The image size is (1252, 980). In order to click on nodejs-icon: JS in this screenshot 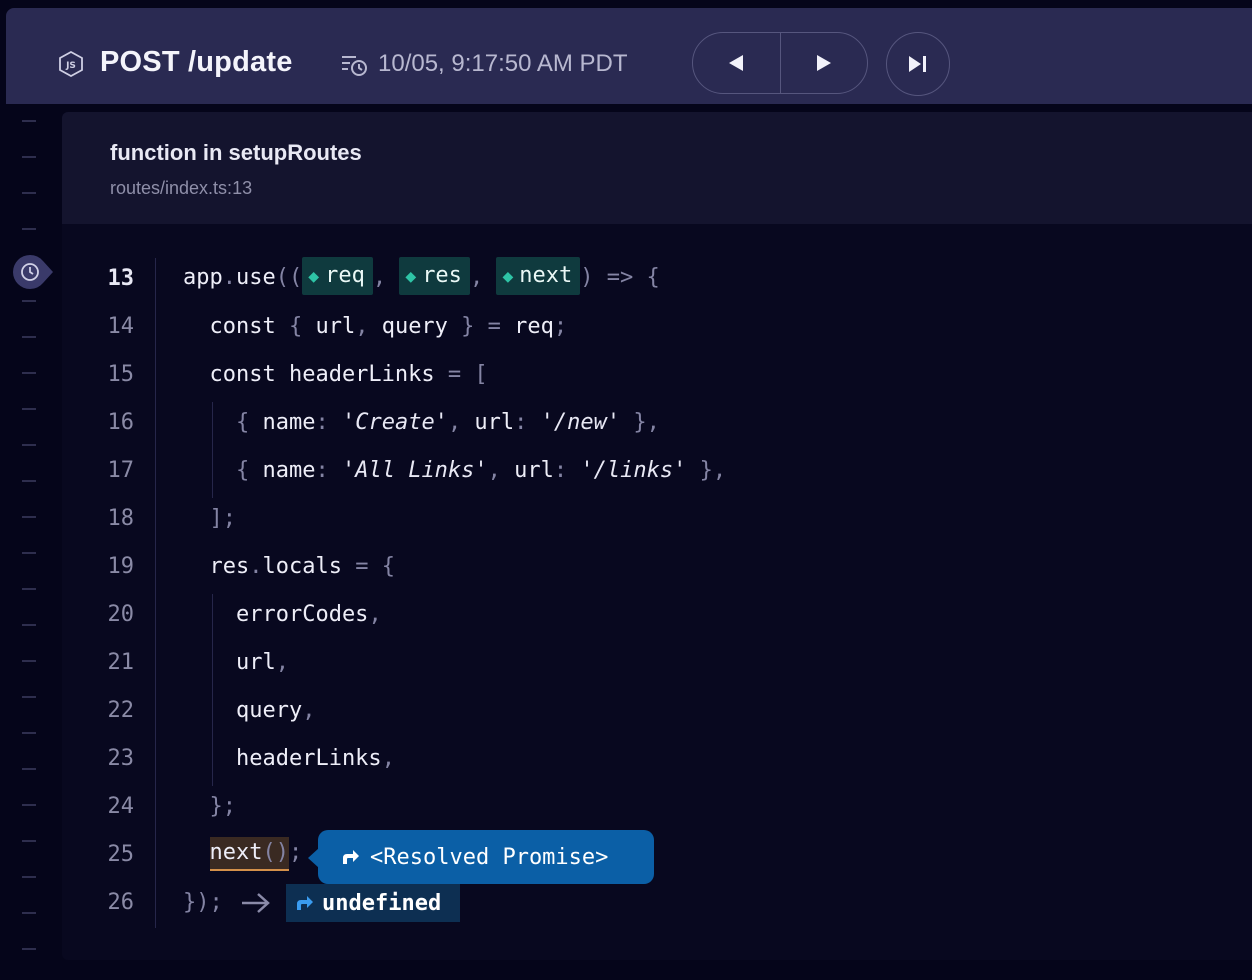, I will do `click(71, 64)`.